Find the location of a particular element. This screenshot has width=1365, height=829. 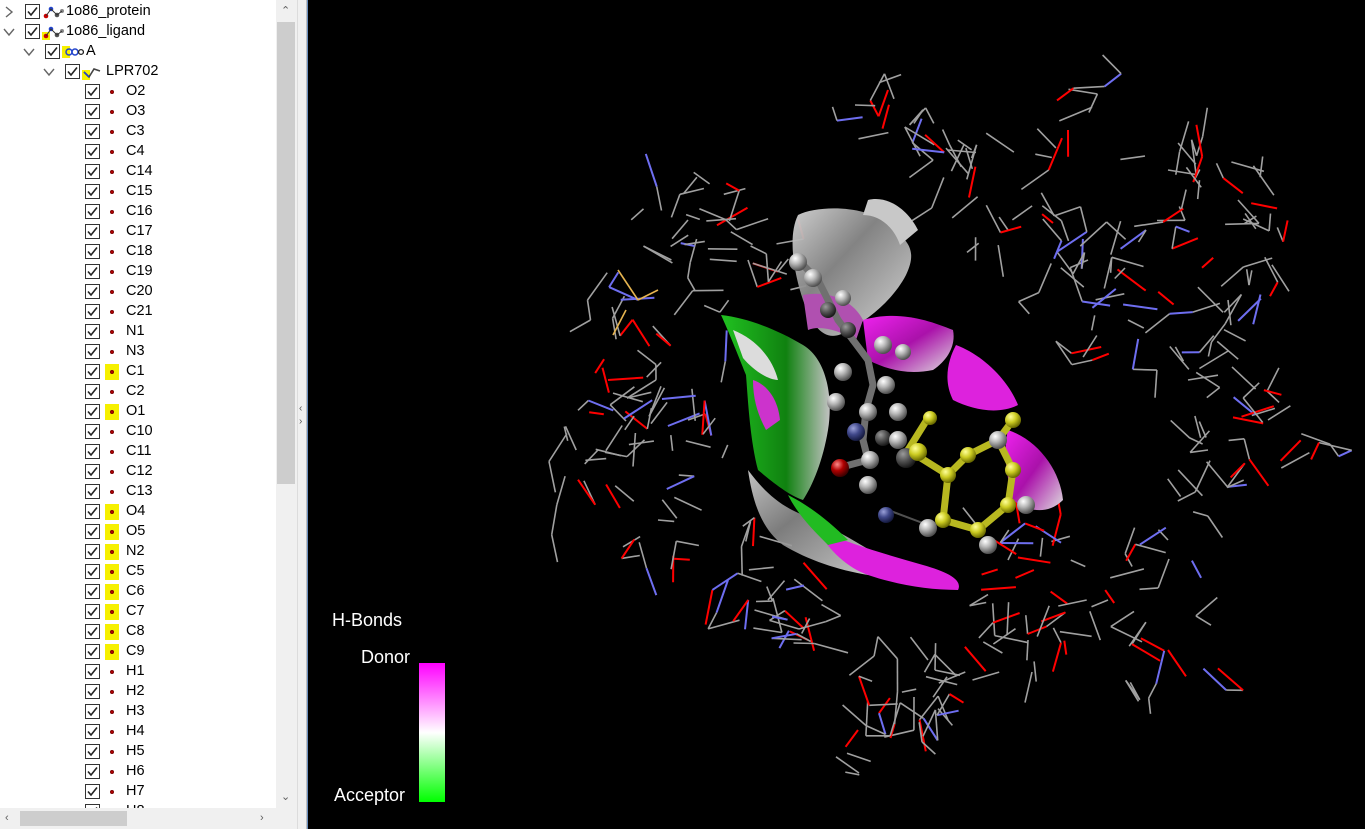

horizontal-scrollbar-thumb is located at coordinates (73, 818).